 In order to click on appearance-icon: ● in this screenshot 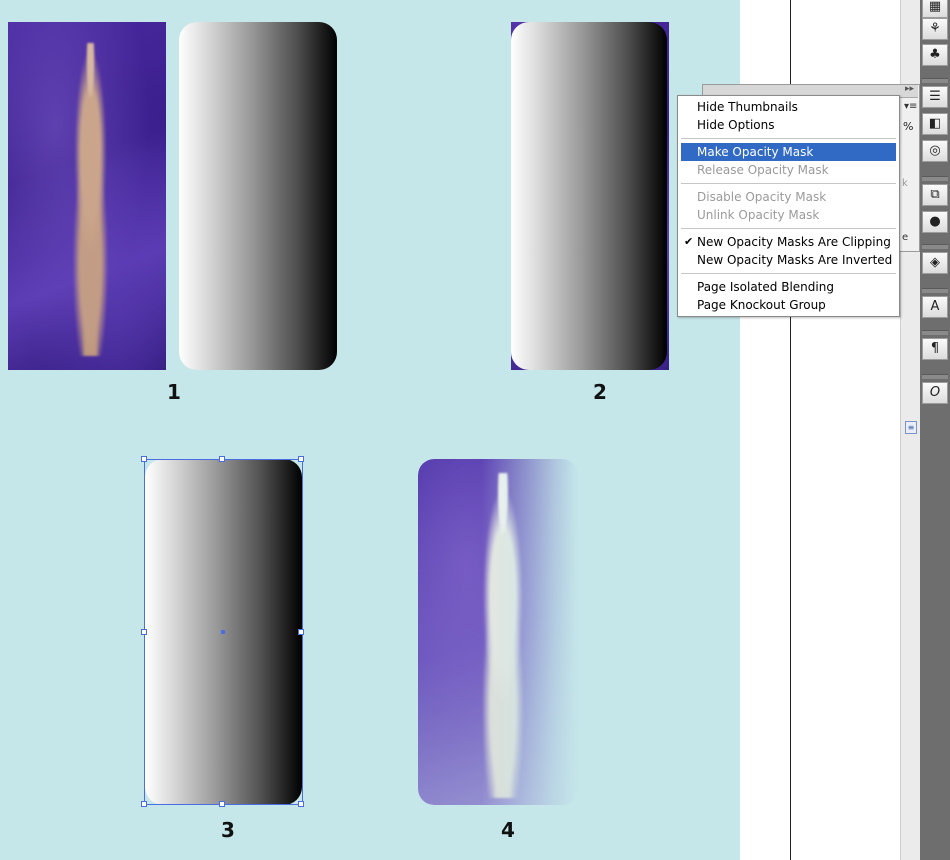, I will do `click(935, 222)`.